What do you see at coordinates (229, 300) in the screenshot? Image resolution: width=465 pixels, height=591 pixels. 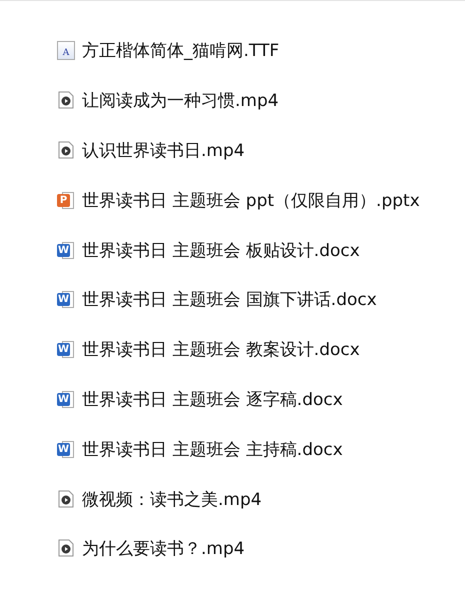 I see `file-name: 世界读书日 主题班会 国旗下讲话.docx` at bounding box center [229, 300].